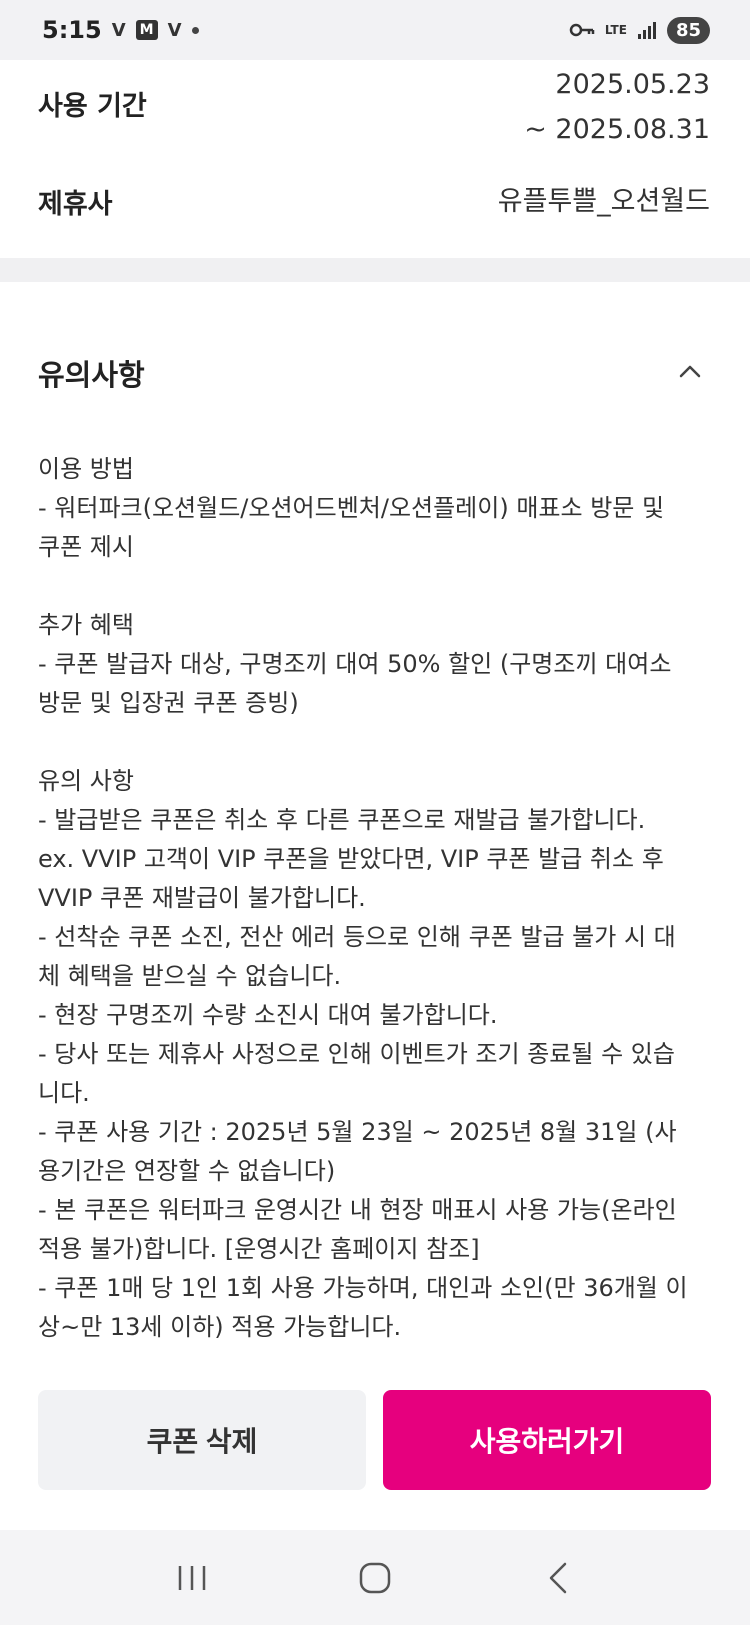  I want to click on period-row: 사용 기간 2025.05.23 ~ 2025.08.31, so click(374, 107).